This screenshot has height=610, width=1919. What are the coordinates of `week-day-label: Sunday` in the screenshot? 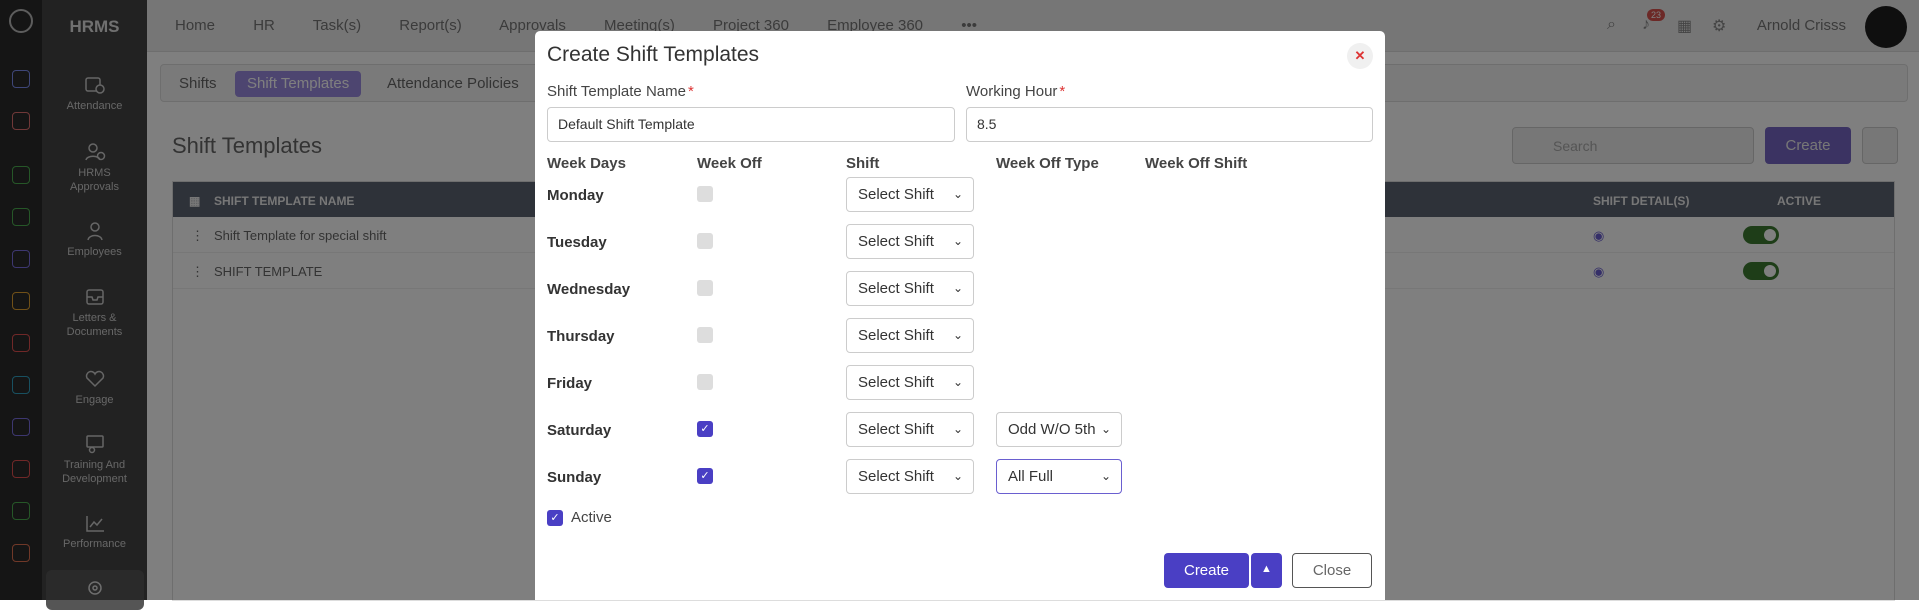 It's located at (574, 477).